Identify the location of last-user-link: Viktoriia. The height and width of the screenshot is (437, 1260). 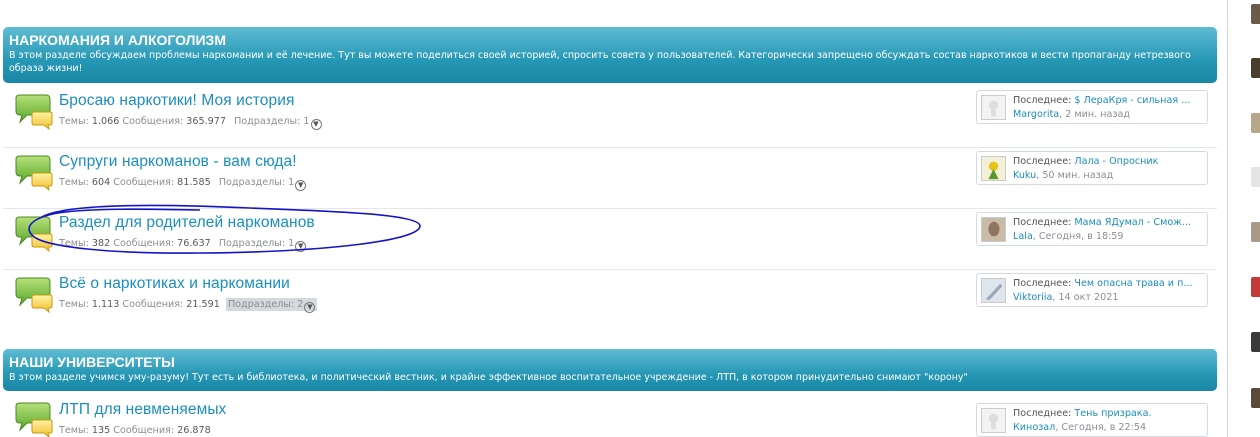
(1032, 297).